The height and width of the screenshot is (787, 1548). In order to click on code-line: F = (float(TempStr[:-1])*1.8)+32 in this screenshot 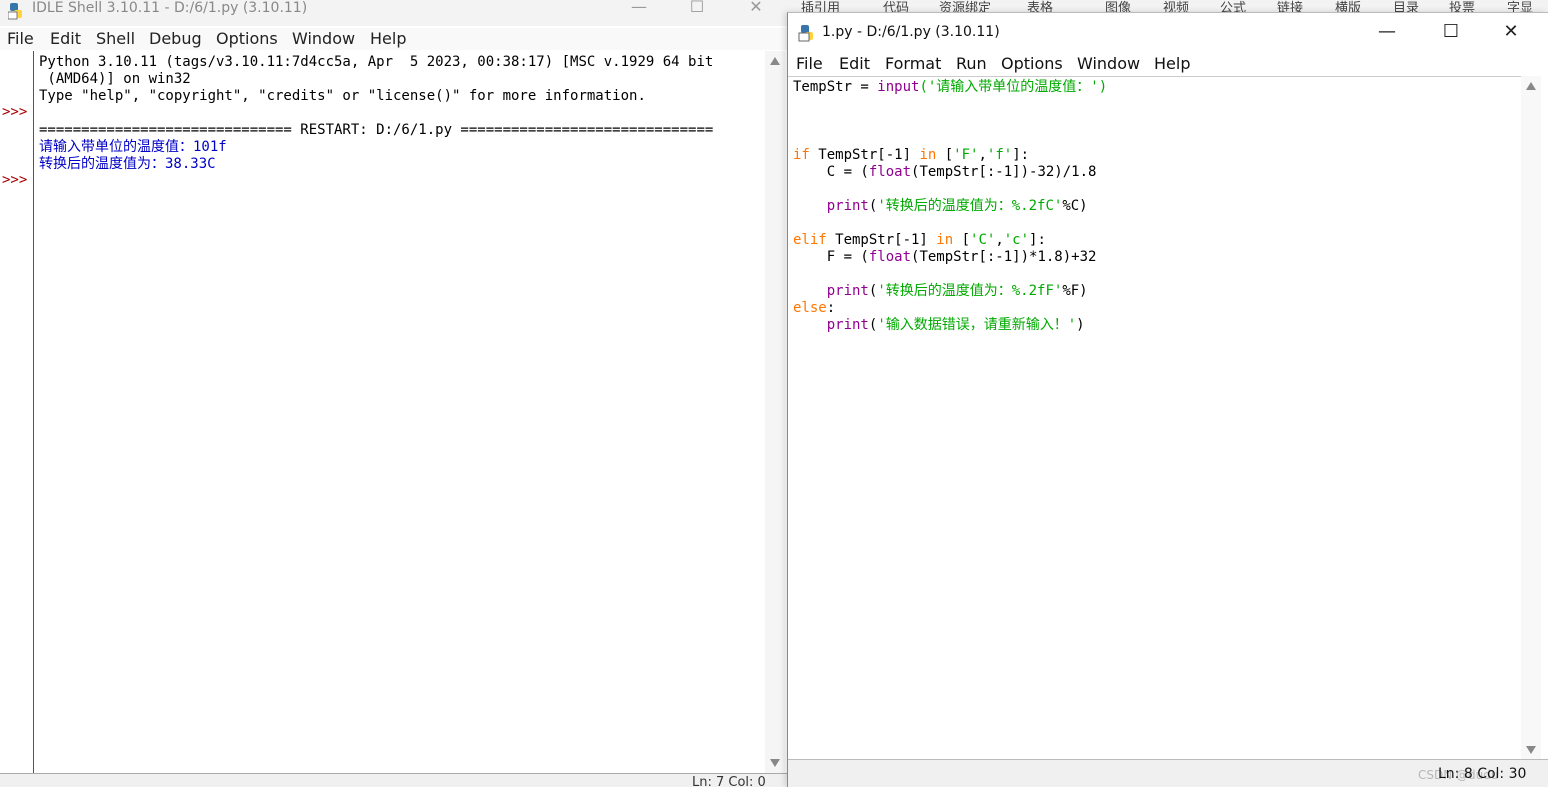, I will do `click(945, 257)`.